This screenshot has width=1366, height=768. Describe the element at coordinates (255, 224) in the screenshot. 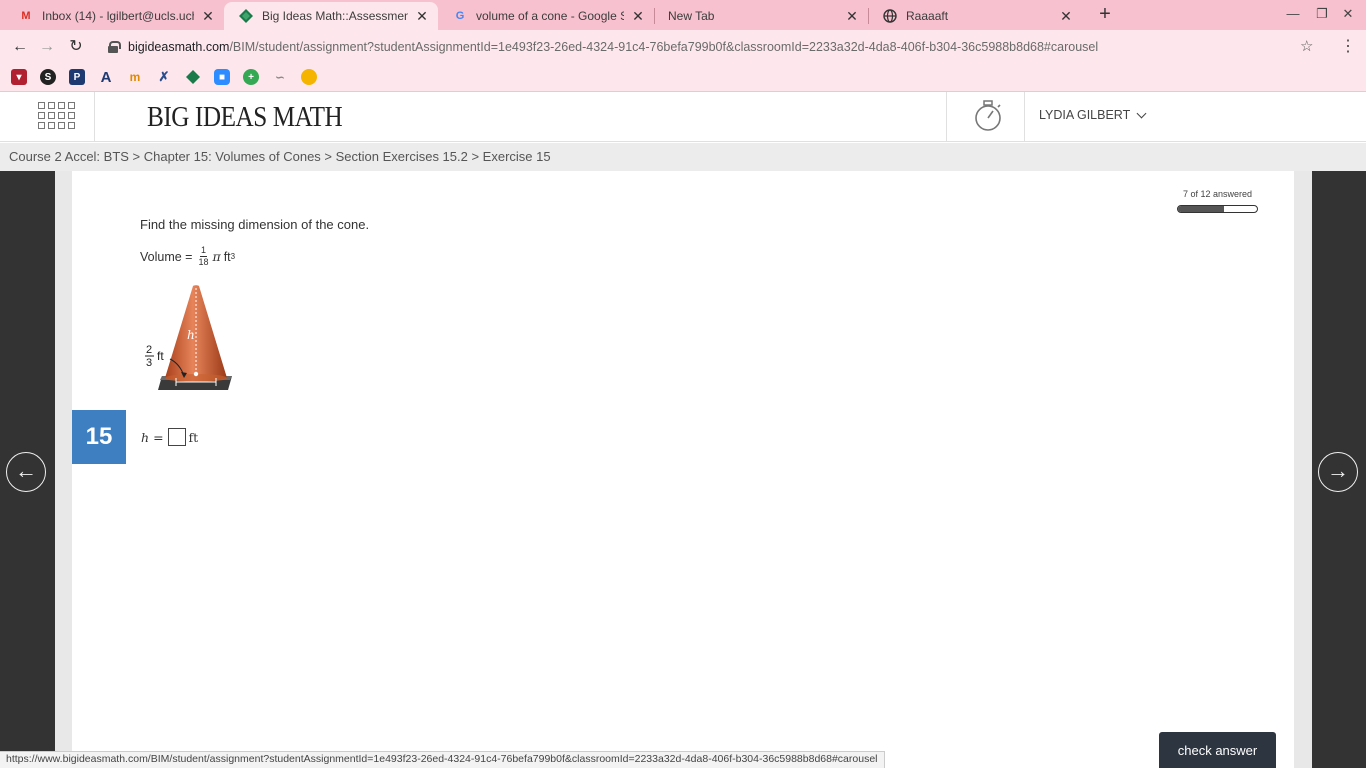

I see `question-prompt: Find the missing dimension of the cone.` at that location.